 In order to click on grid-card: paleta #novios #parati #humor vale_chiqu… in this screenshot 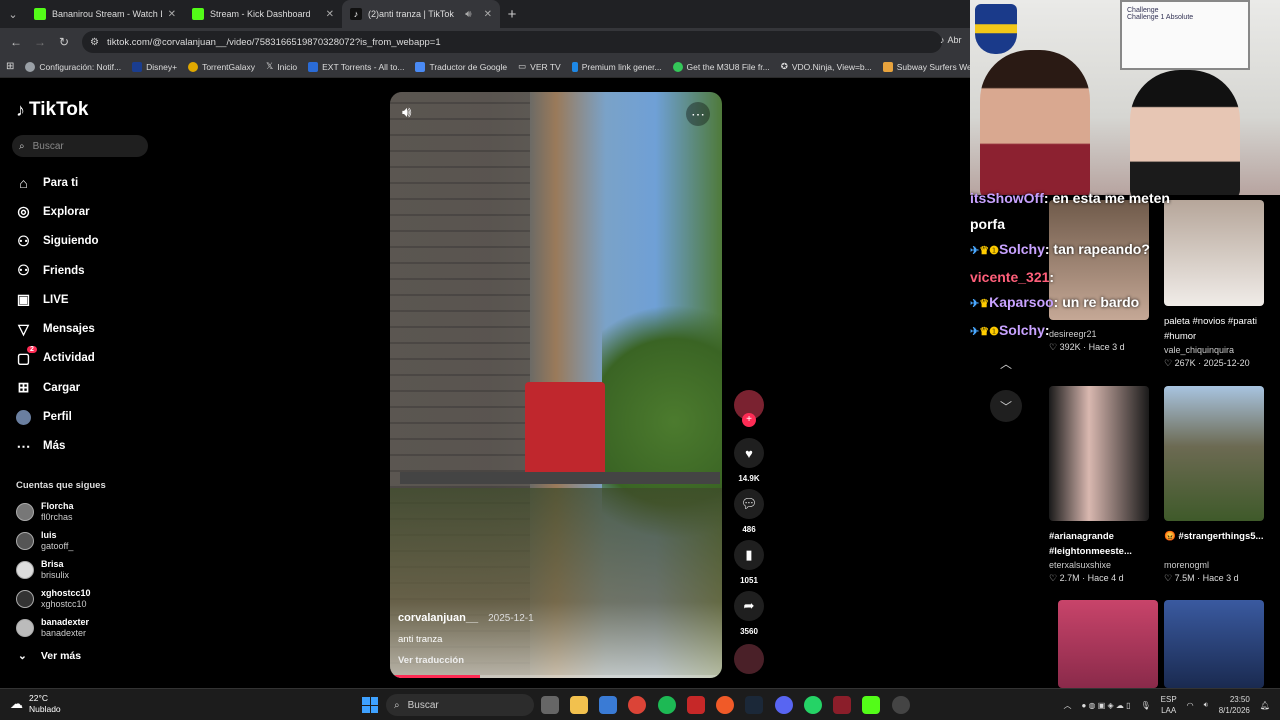, I will do `click(1214, 285)`.